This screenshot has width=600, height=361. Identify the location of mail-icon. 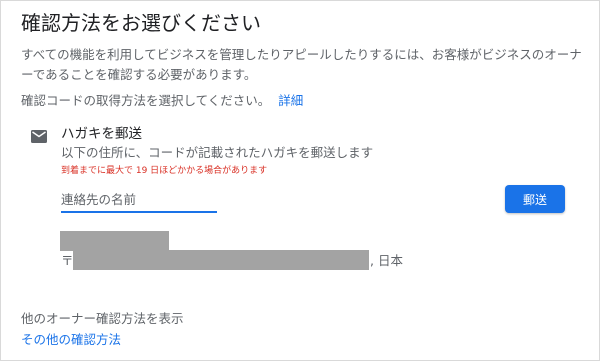
(39, 135).